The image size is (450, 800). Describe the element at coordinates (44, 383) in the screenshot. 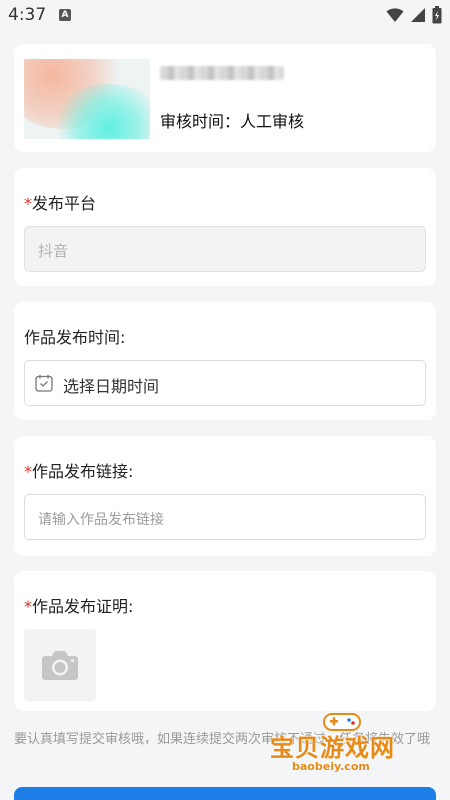

I see `calendar-icon` at that location.